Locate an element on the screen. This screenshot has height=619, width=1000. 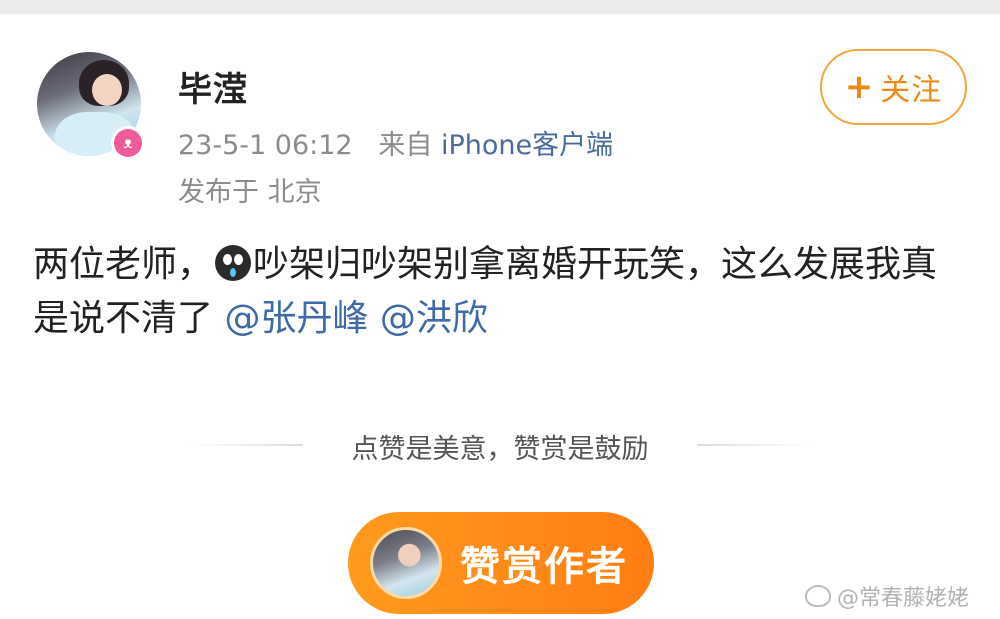
mention-link: @洪欣 is located at coordinates (434, 318).